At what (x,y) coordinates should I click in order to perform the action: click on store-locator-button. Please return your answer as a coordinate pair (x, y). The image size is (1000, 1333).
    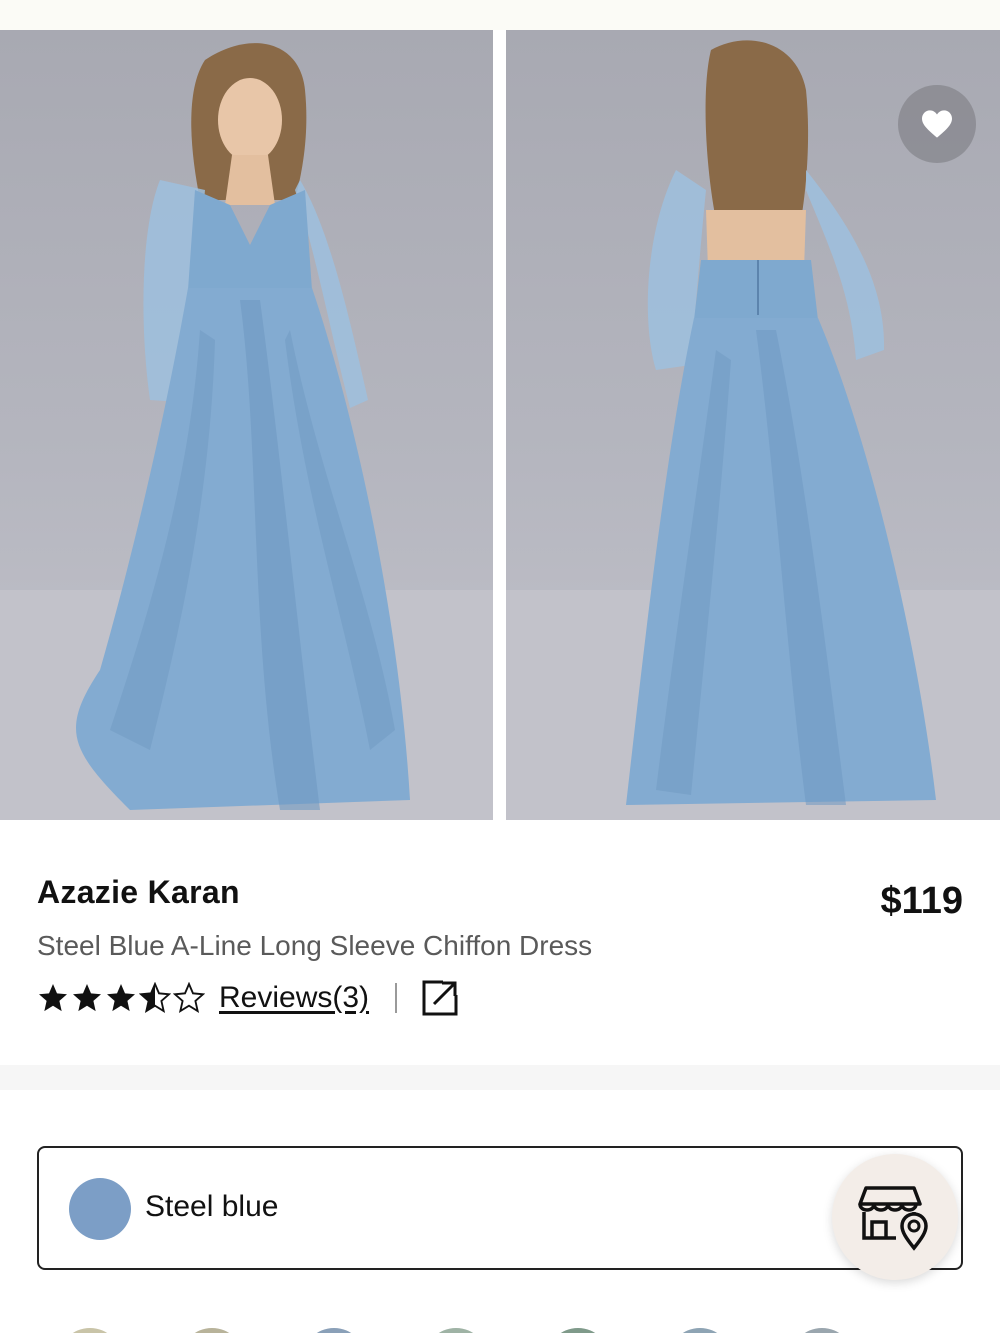
    Looking at the image, I should click on (895, 1217).